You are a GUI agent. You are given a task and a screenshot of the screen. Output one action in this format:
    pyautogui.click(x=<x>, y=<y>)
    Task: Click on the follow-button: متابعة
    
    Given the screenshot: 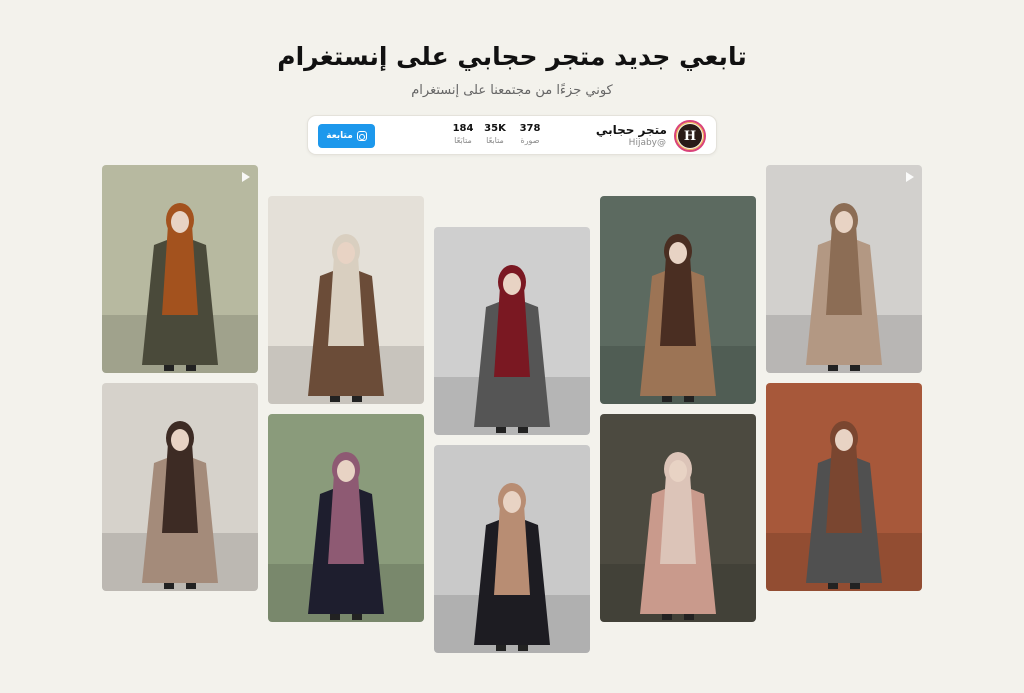 What is the action you would take?
    pyautogui.click(x=346, y=136)
    